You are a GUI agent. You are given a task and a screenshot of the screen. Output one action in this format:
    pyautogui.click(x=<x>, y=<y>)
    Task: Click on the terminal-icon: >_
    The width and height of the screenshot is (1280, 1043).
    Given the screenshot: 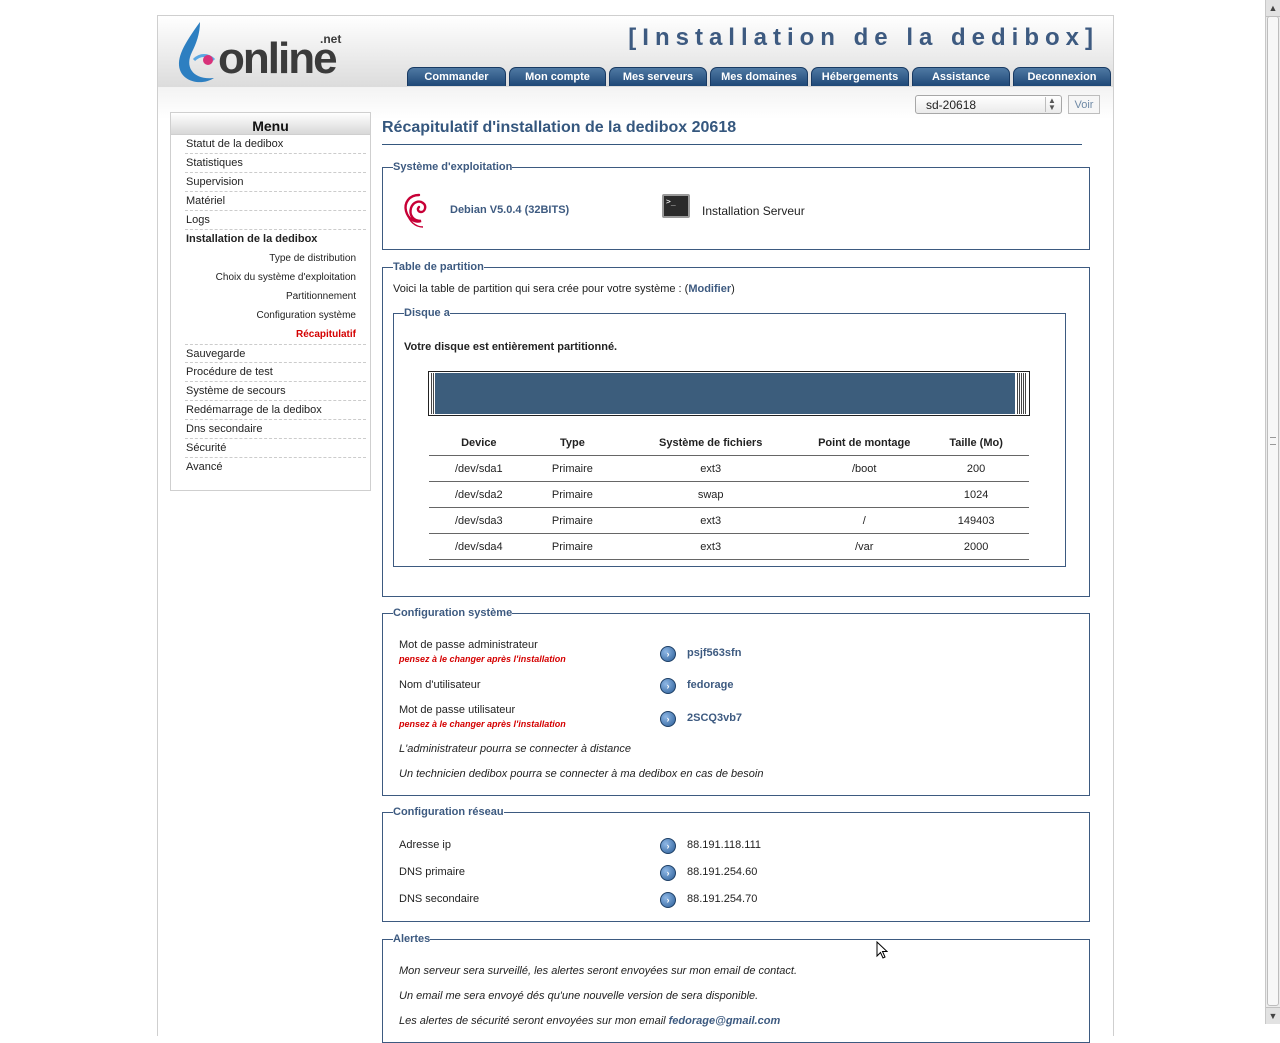 What is the action you would take?
    pyautogui.click(x=676, y=206)
    